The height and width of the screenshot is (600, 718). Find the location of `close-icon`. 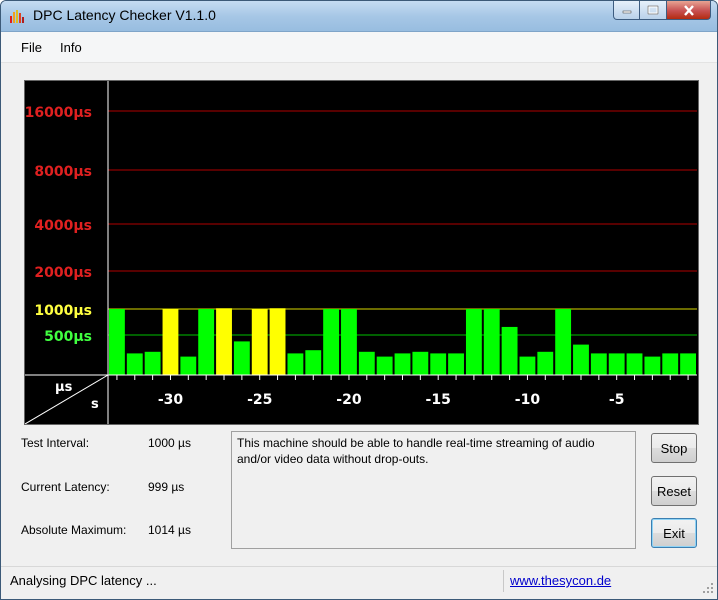

close-icon is located at coordinates (688, 10).